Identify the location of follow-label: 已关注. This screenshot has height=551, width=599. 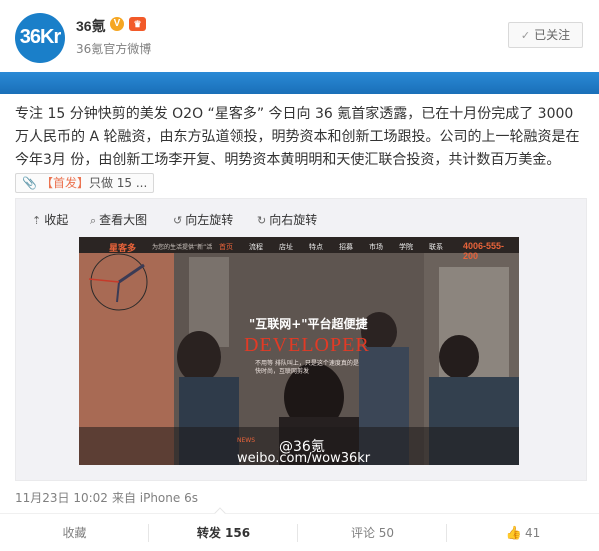
(552, 35).